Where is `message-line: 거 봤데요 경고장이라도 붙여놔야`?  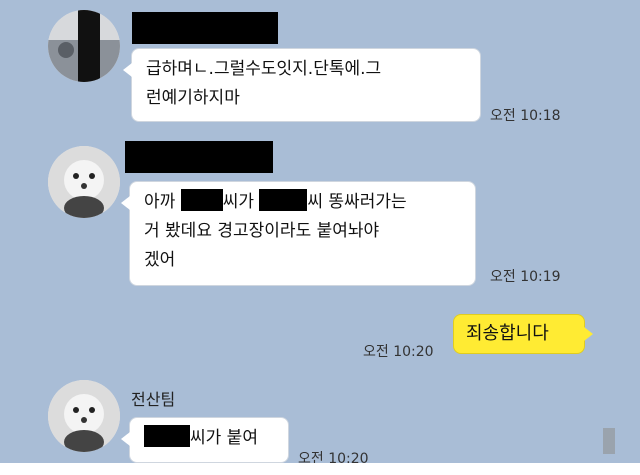 message-line: 거 봤데요 경고장이라도 붙여놔야 is located at coordinates (262, 231).